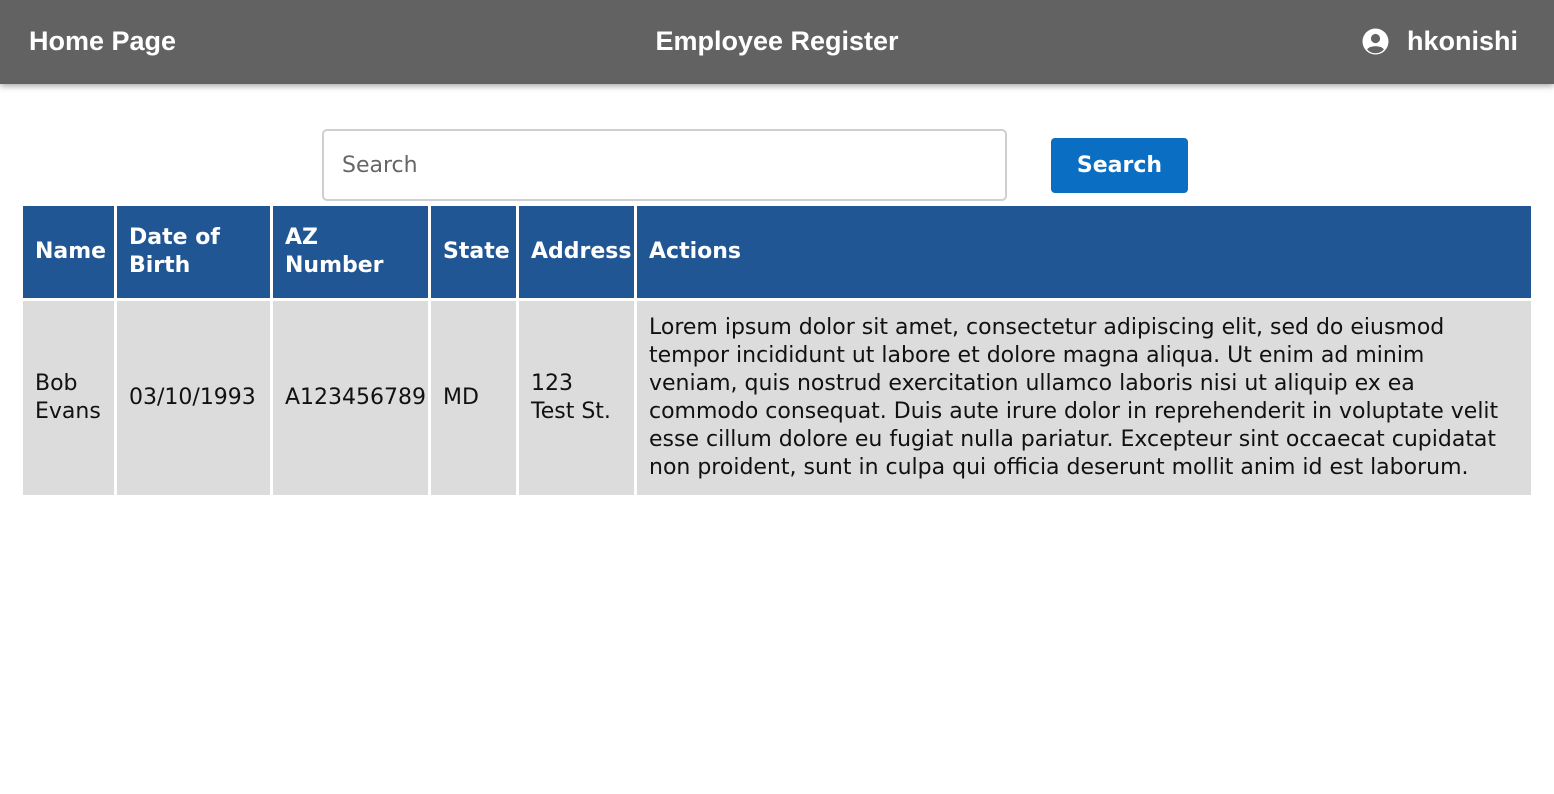 This screenshot has height=794, width=1554. What do you see at coordinates (1119, 165) in the screenshot?
I see `search-button: Search` at bounding box center [1119, 165].